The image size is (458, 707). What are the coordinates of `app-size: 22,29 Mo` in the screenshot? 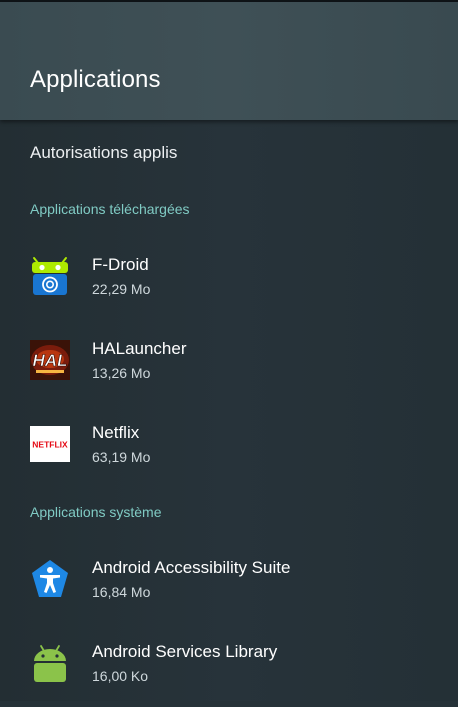 It's located at (121, 289).